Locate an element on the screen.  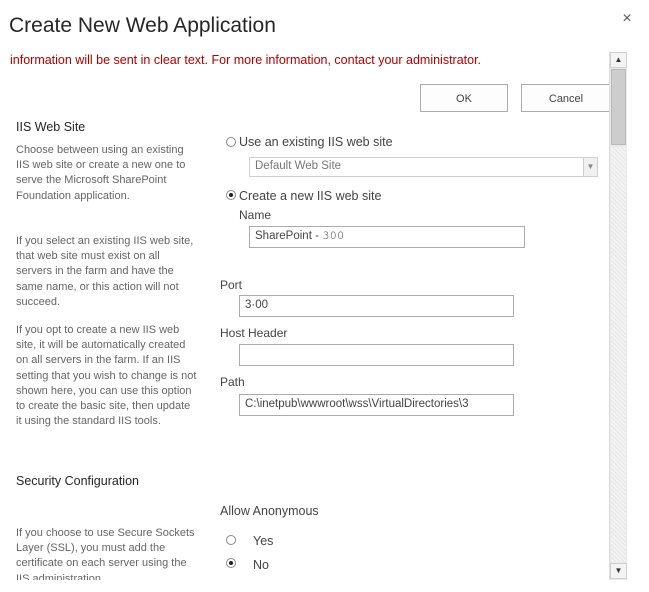
use-existing-site-radio is located at coordinates (231, 142).